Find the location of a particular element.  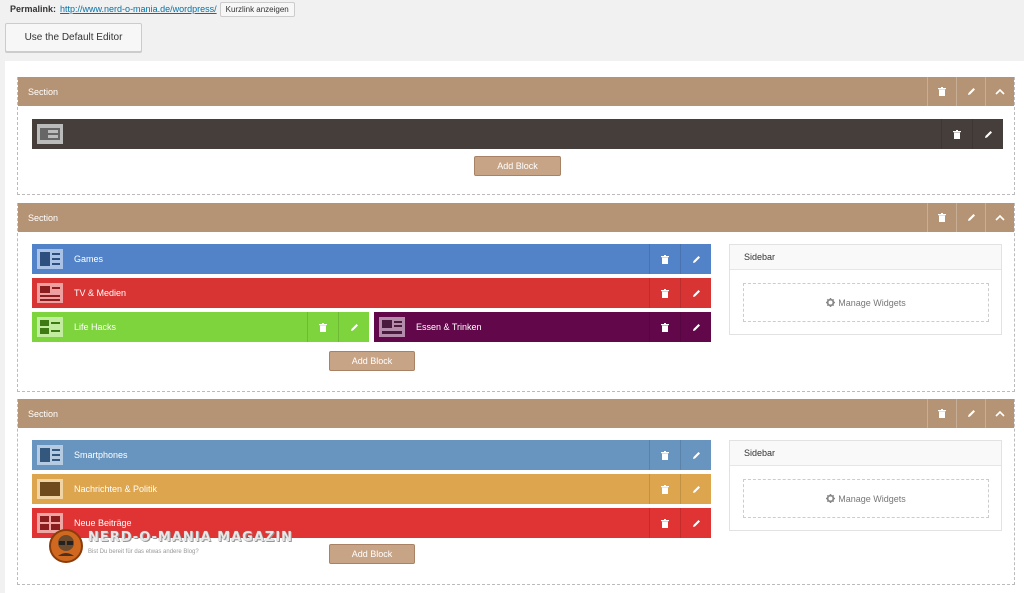

mascot-logo-icon is located at coordinates (66, 546).